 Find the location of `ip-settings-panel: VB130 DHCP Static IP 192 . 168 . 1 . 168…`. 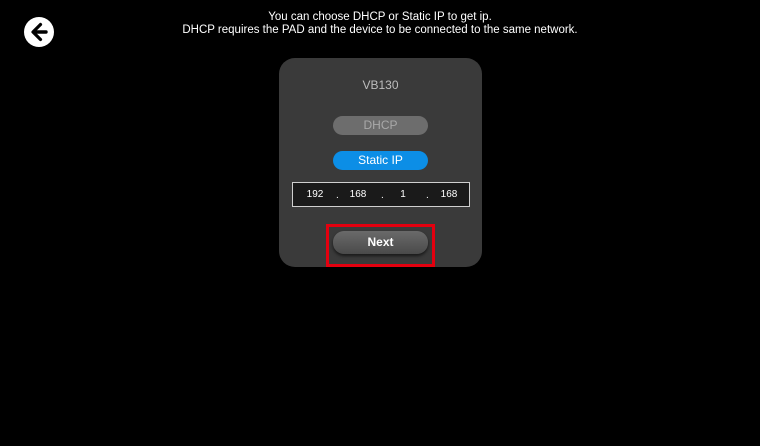

ip-settings-panel: VB130 DHCP Static IP 192 . 168 . 1 . 168… is located at coordinates (380, 162).